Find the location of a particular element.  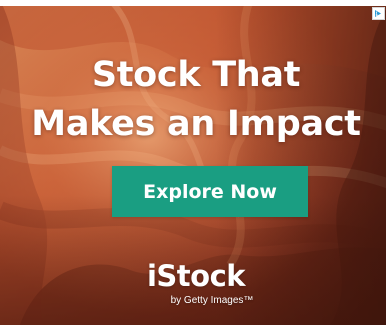

istock-logo-text: iStock is located at coordinates (196, 276).